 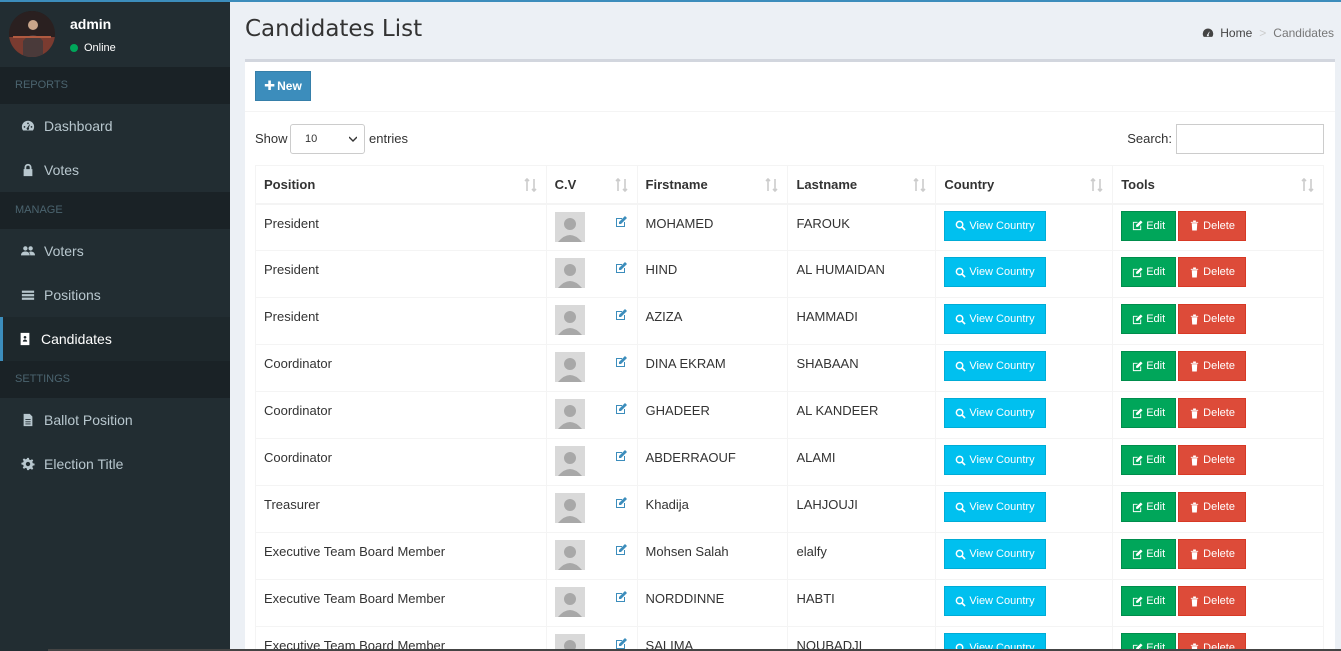 I want to click on show-label: Show, so click(x=271, y=138).